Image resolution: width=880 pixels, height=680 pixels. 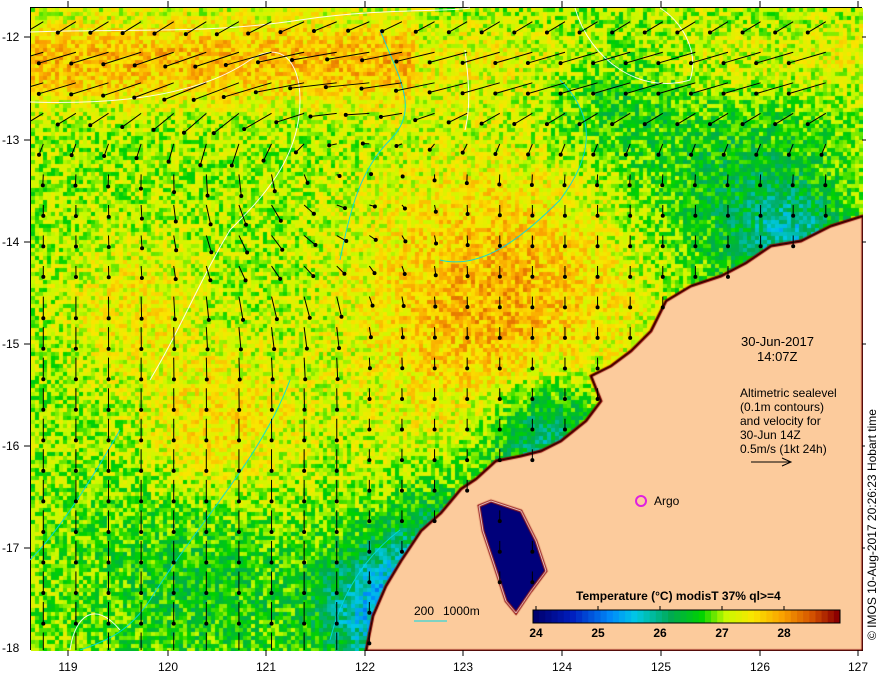 What do you see at coordinates (266, 667) in the screenshot?
I see `x-tick: 121` at bounding box center [266, 667].